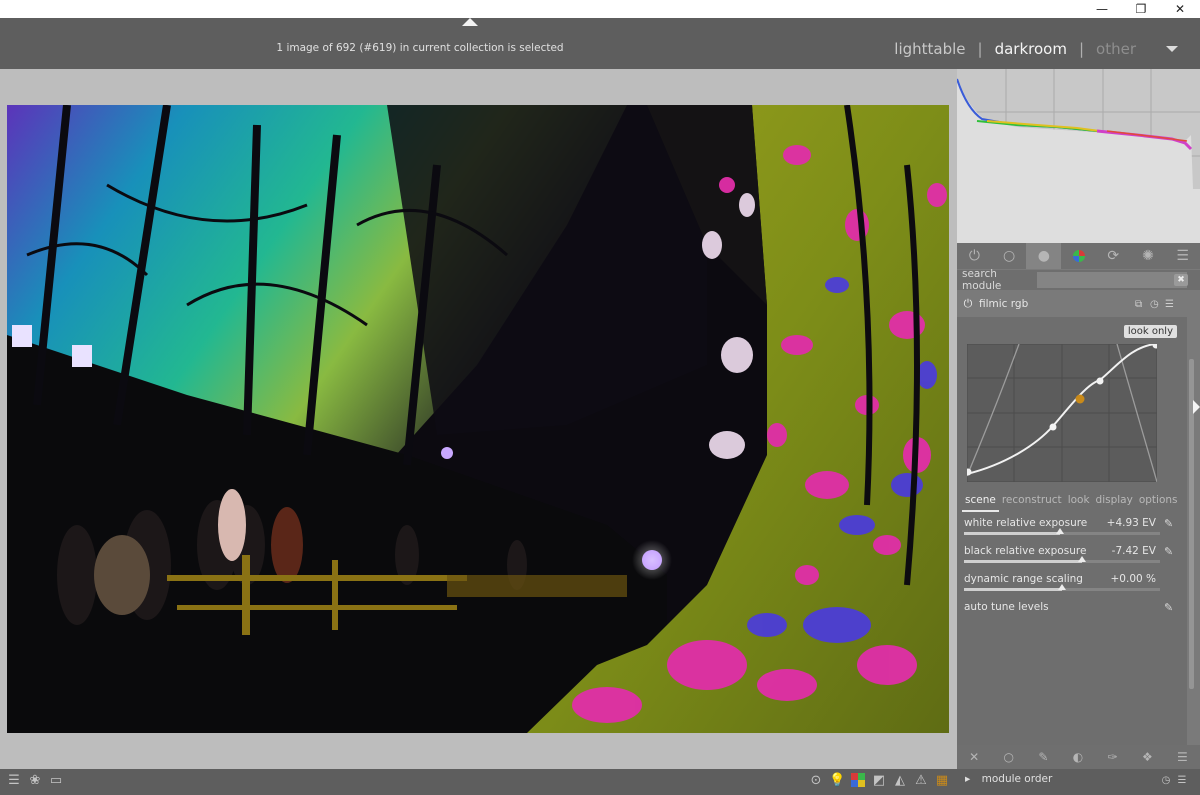 The height and width of the screenshot is (795, 1200). I want to click on path-icon: ✑, so click(1113, 757).